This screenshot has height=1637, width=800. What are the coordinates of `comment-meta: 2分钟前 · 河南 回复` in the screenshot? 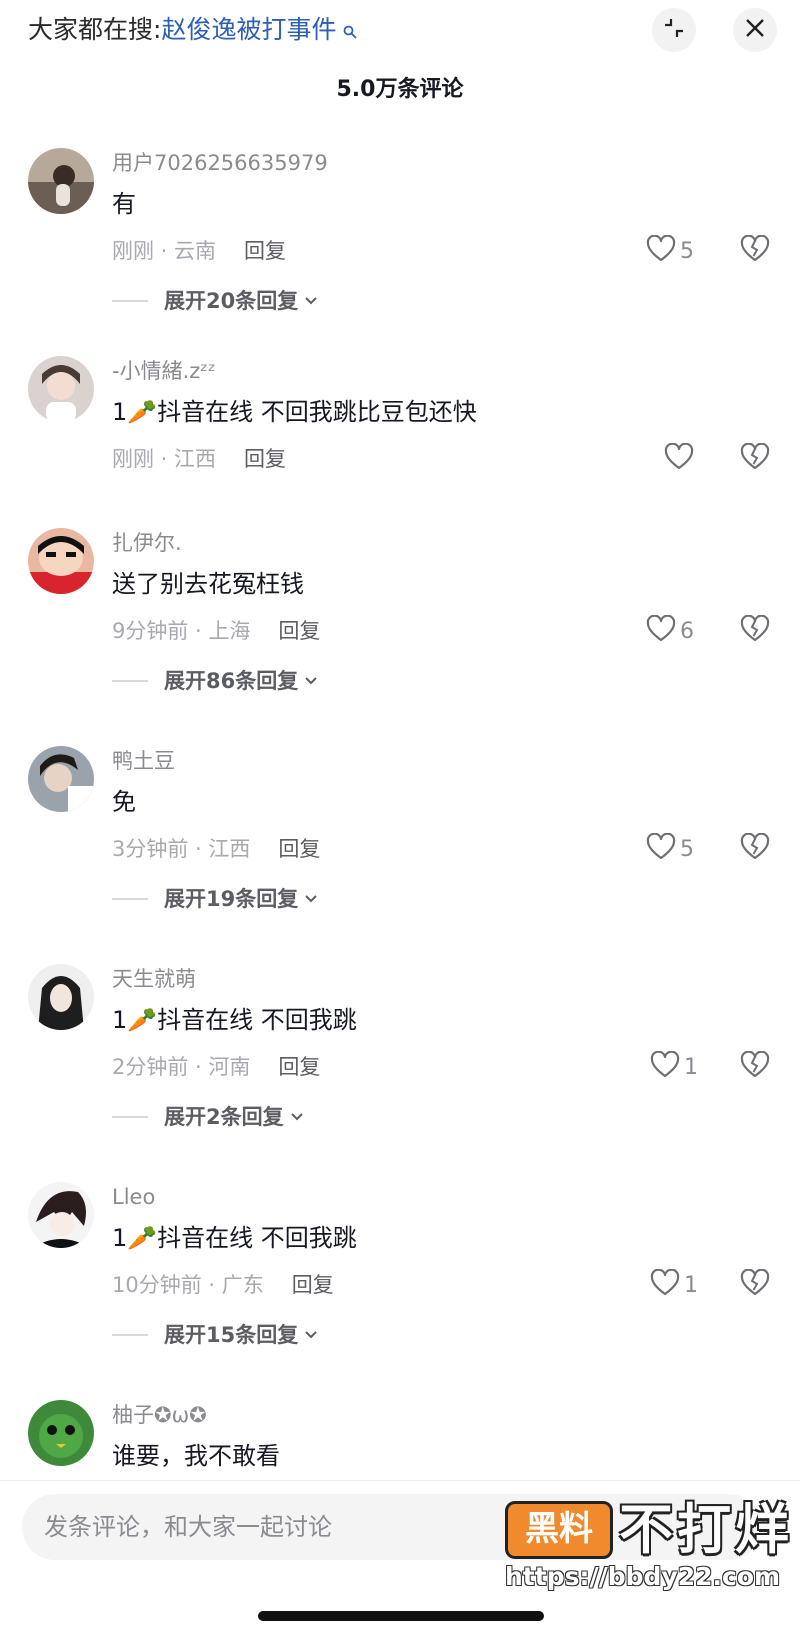 It's located at (216, 1067).